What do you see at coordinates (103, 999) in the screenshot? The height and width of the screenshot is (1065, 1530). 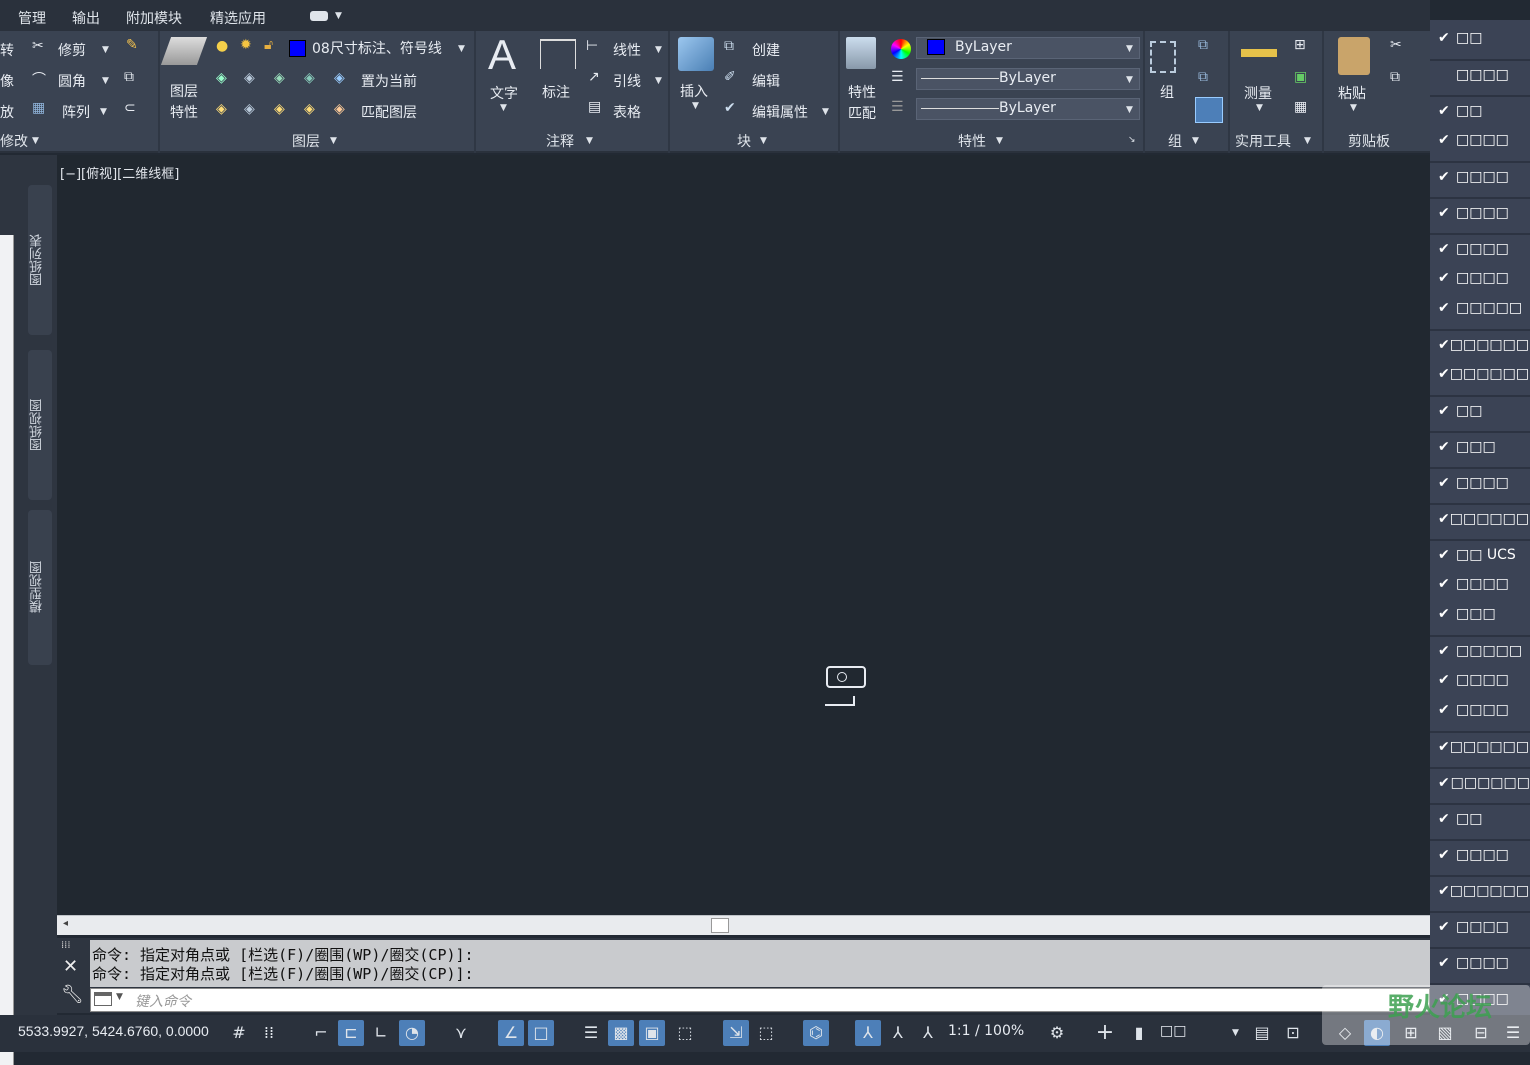 I see `command-history-icon` at bounding box center [103, 999].